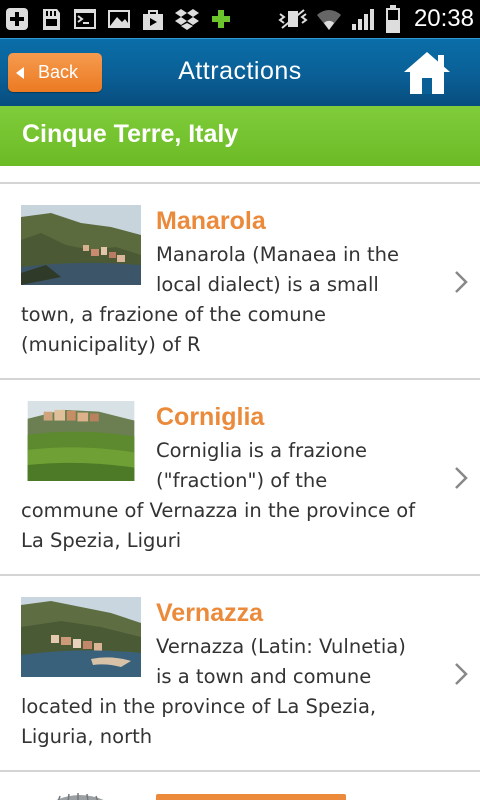 This screenshot has width=480, height=800. What do you see at coordinates (293, 19) in the screenshot?
I see `vibrate-icon` at bounding box center [293, 19].